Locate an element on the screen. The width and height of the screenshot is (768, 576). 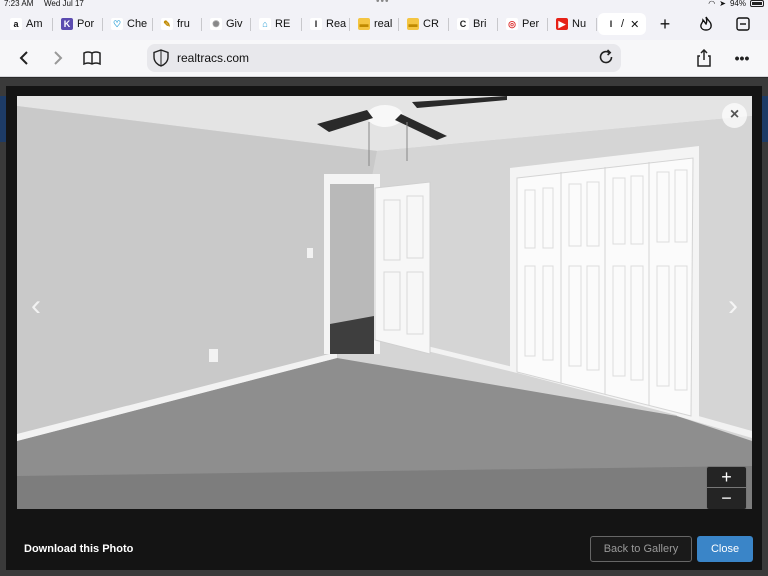
tab-label: Rea is located at coordinates (336, 24).